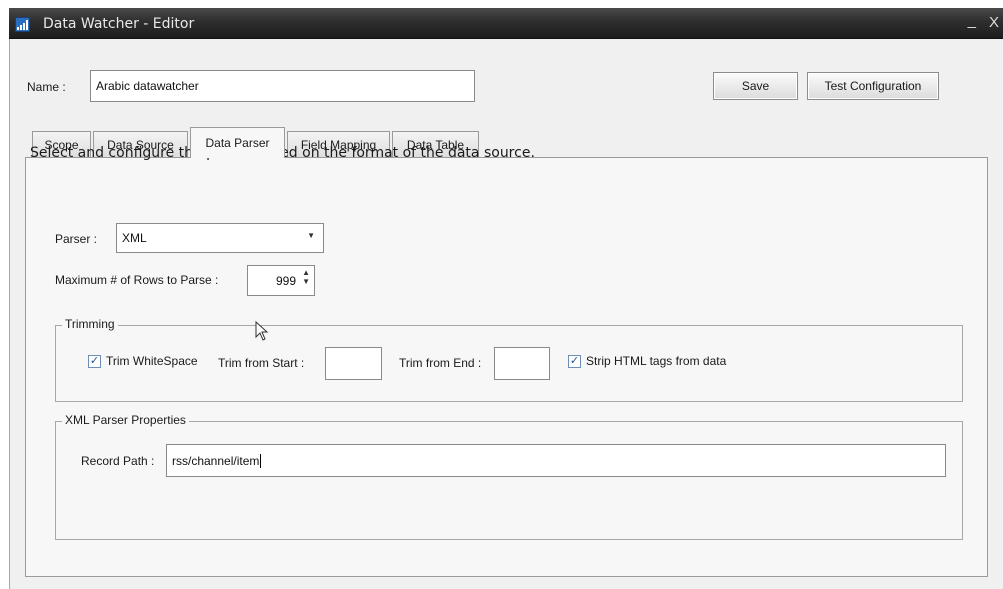 Image resolution: width=1003 pixels, height=589 pixels. I want to click on save-button: Save, so click(755, 86).